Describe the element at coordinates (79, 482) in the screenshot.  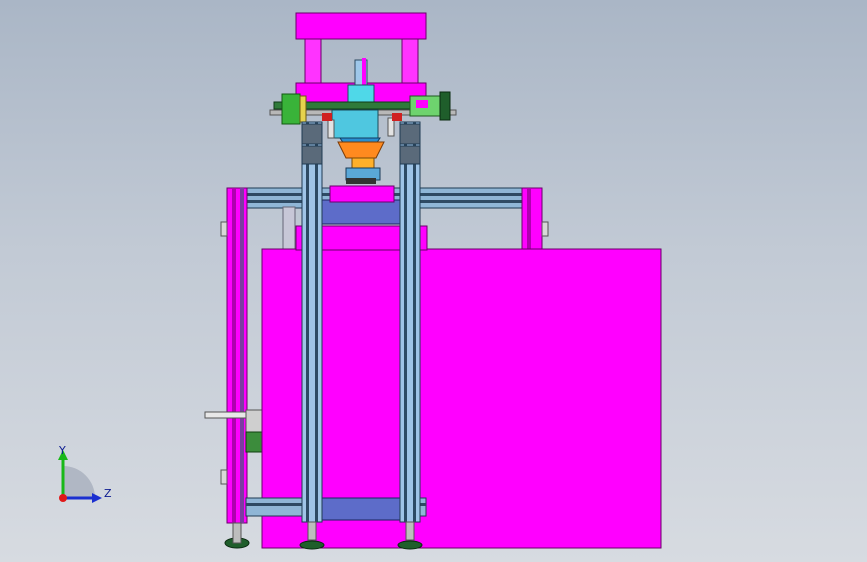
I see `triad-quadrant` at that location.